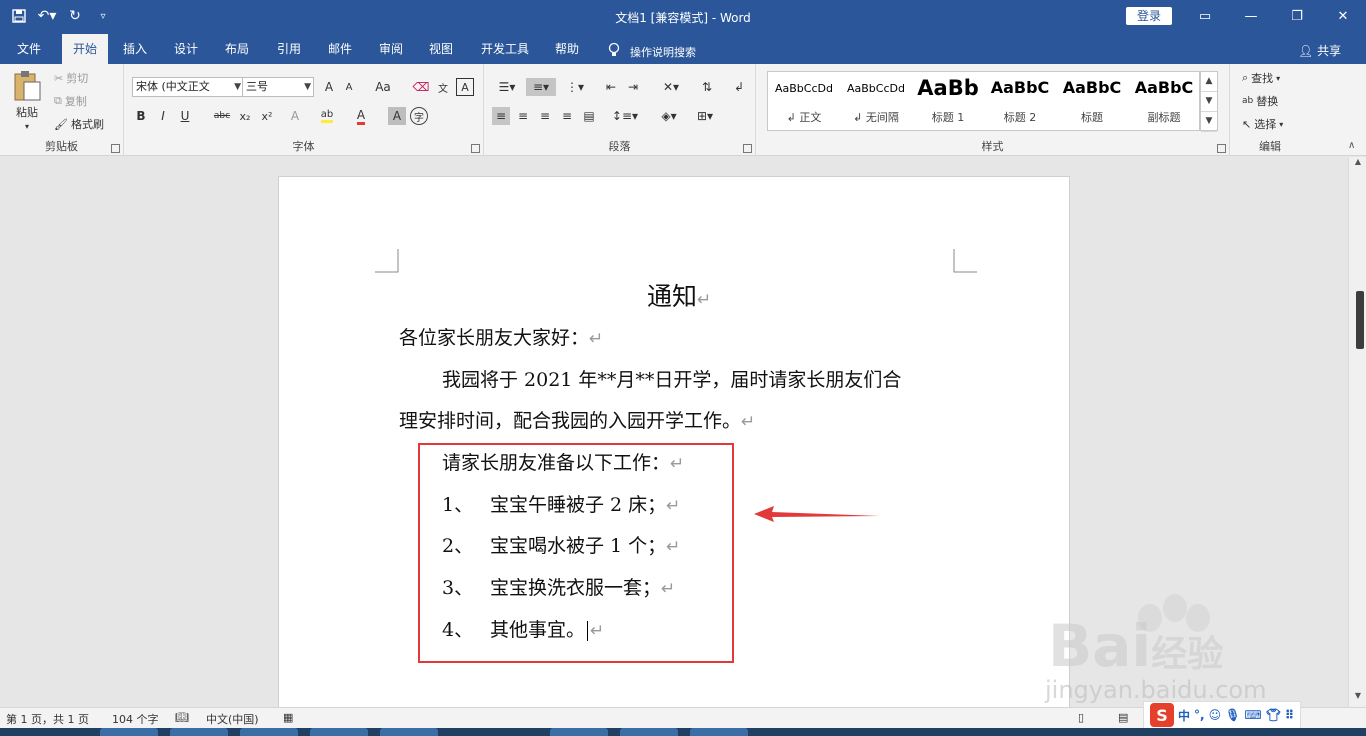 This screenshot has height=736, width=1366. Describe the element at coordinates (948, 101) in the screenshot. I see `style-heading-1: AaBb 标题 1` at that location.